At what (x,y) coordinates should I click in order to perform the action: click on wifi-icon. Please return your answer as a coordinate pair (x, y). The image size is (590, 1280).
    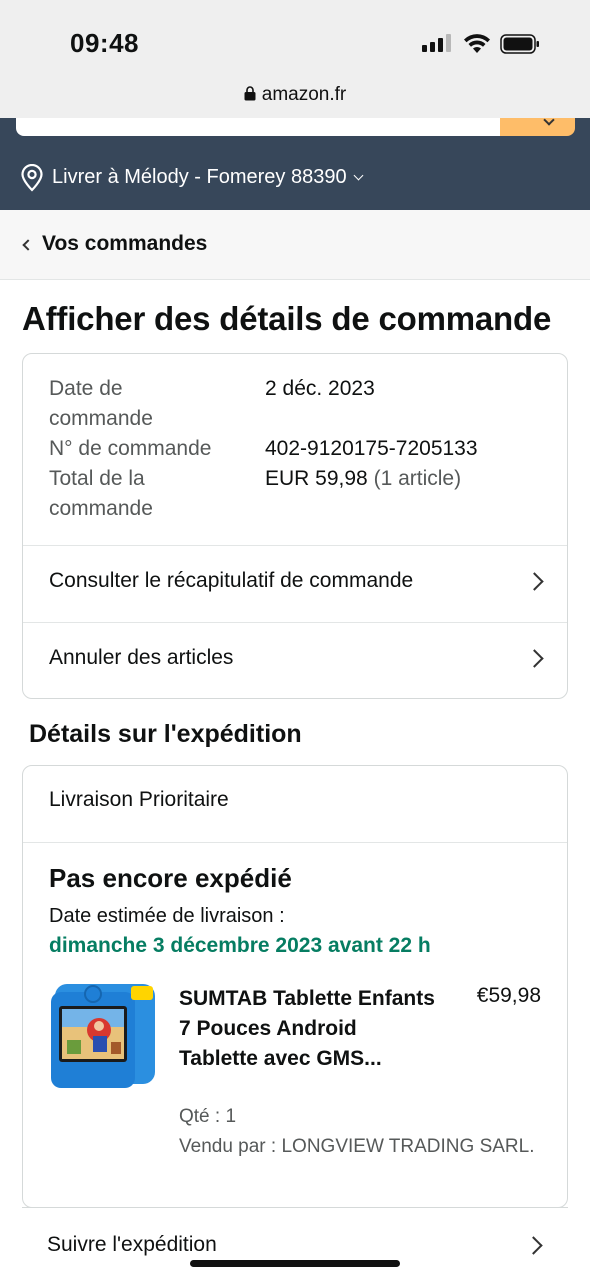
    Looking at the image, I should click on (477, 43).